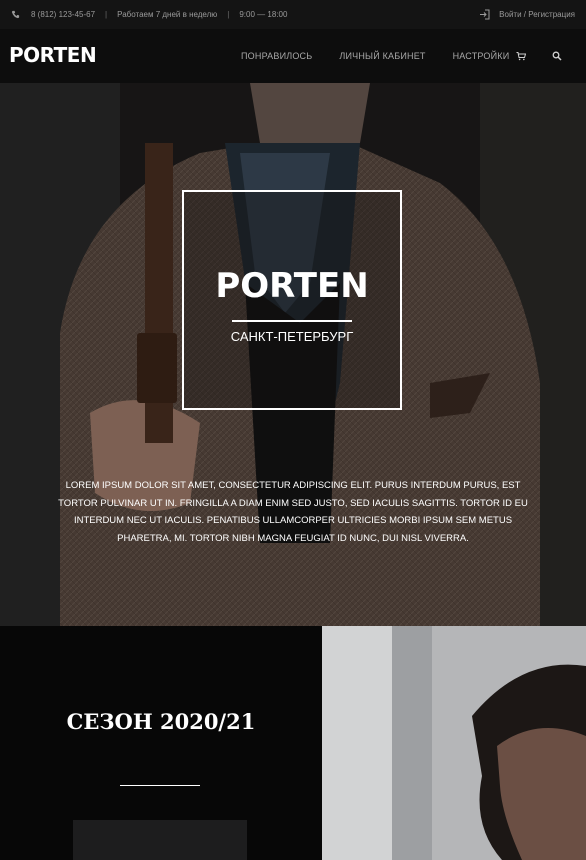 The height and width of the screenshot is (860, 586). What do you see at coordinates (160, 840) in the screenshot?
I see `season-card` at bounding box center [160, 840].